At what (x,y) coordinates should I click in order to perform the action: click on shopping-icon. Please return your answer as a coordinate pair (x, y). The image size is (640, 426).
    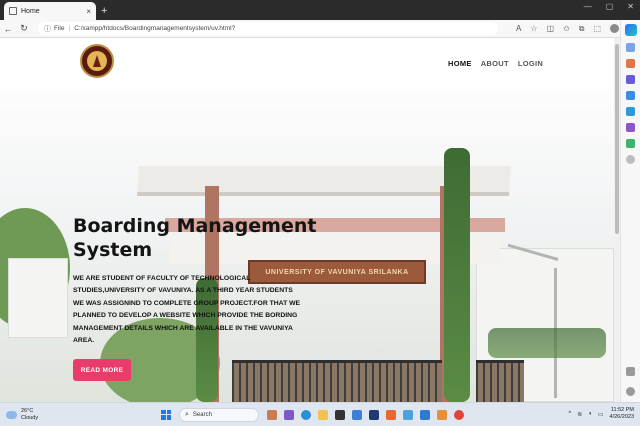
    Looking at the image, I should click on (630, 63).